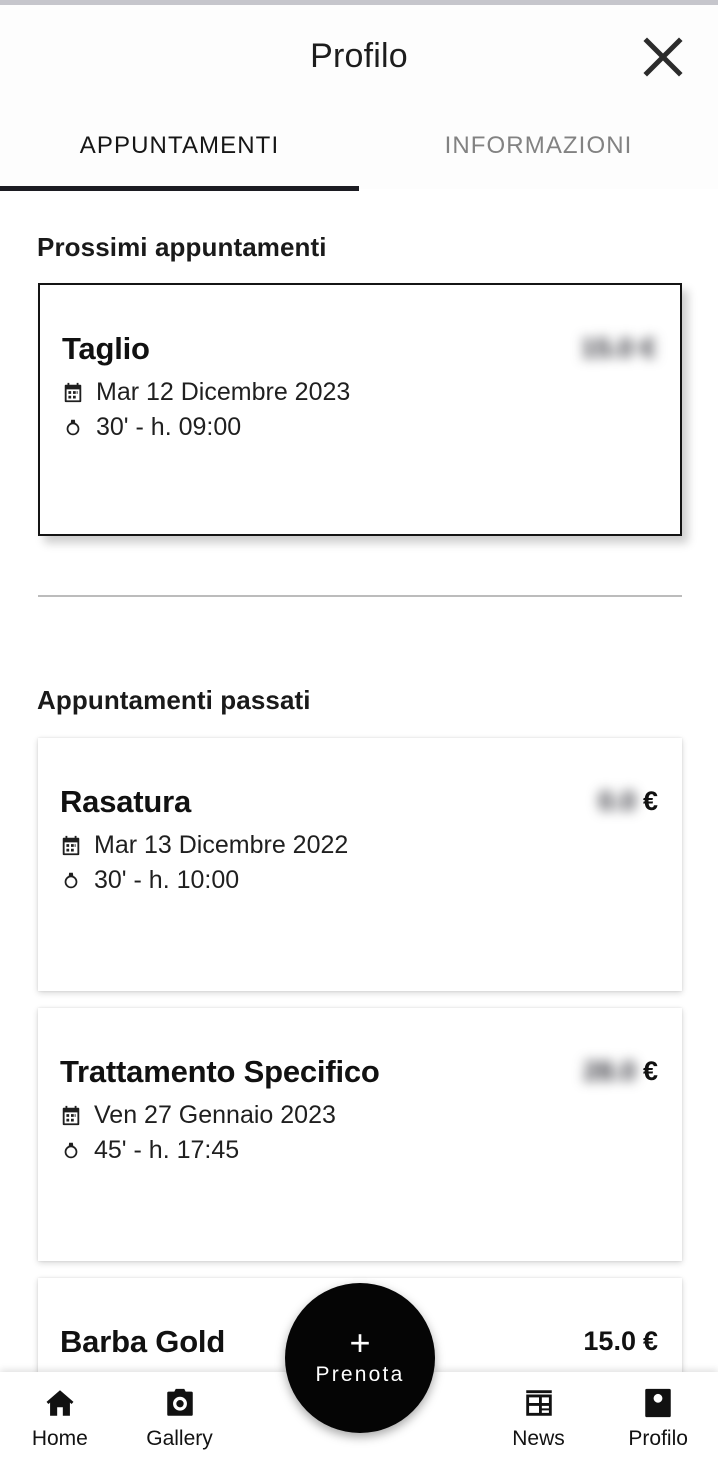  I want to click on person-badge-icon, so click(658, 1403).